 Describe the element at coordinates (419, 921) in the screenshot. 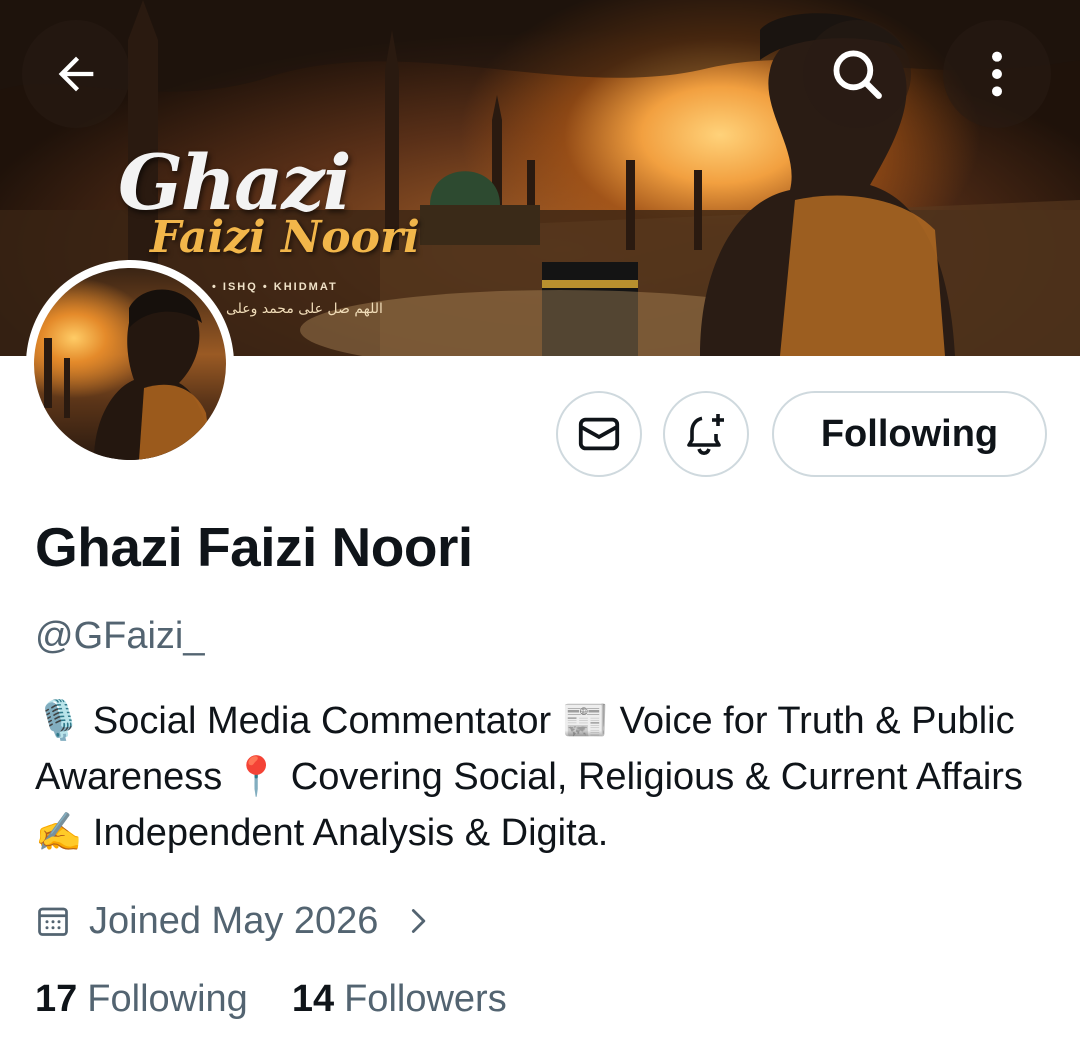

I see `chevron-right-icon` at that location.